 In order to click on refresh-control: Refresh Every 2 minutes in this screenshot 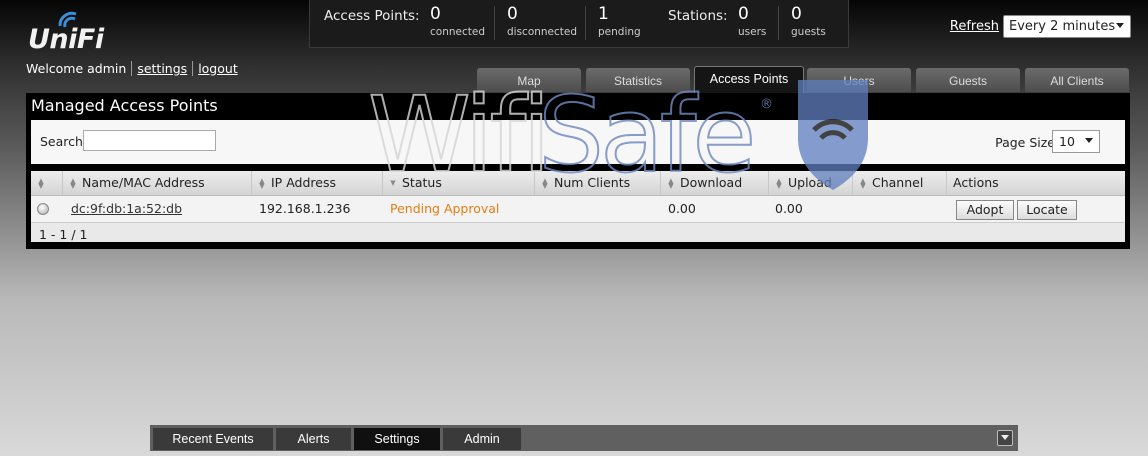, I will do `click(1040, 26)`.